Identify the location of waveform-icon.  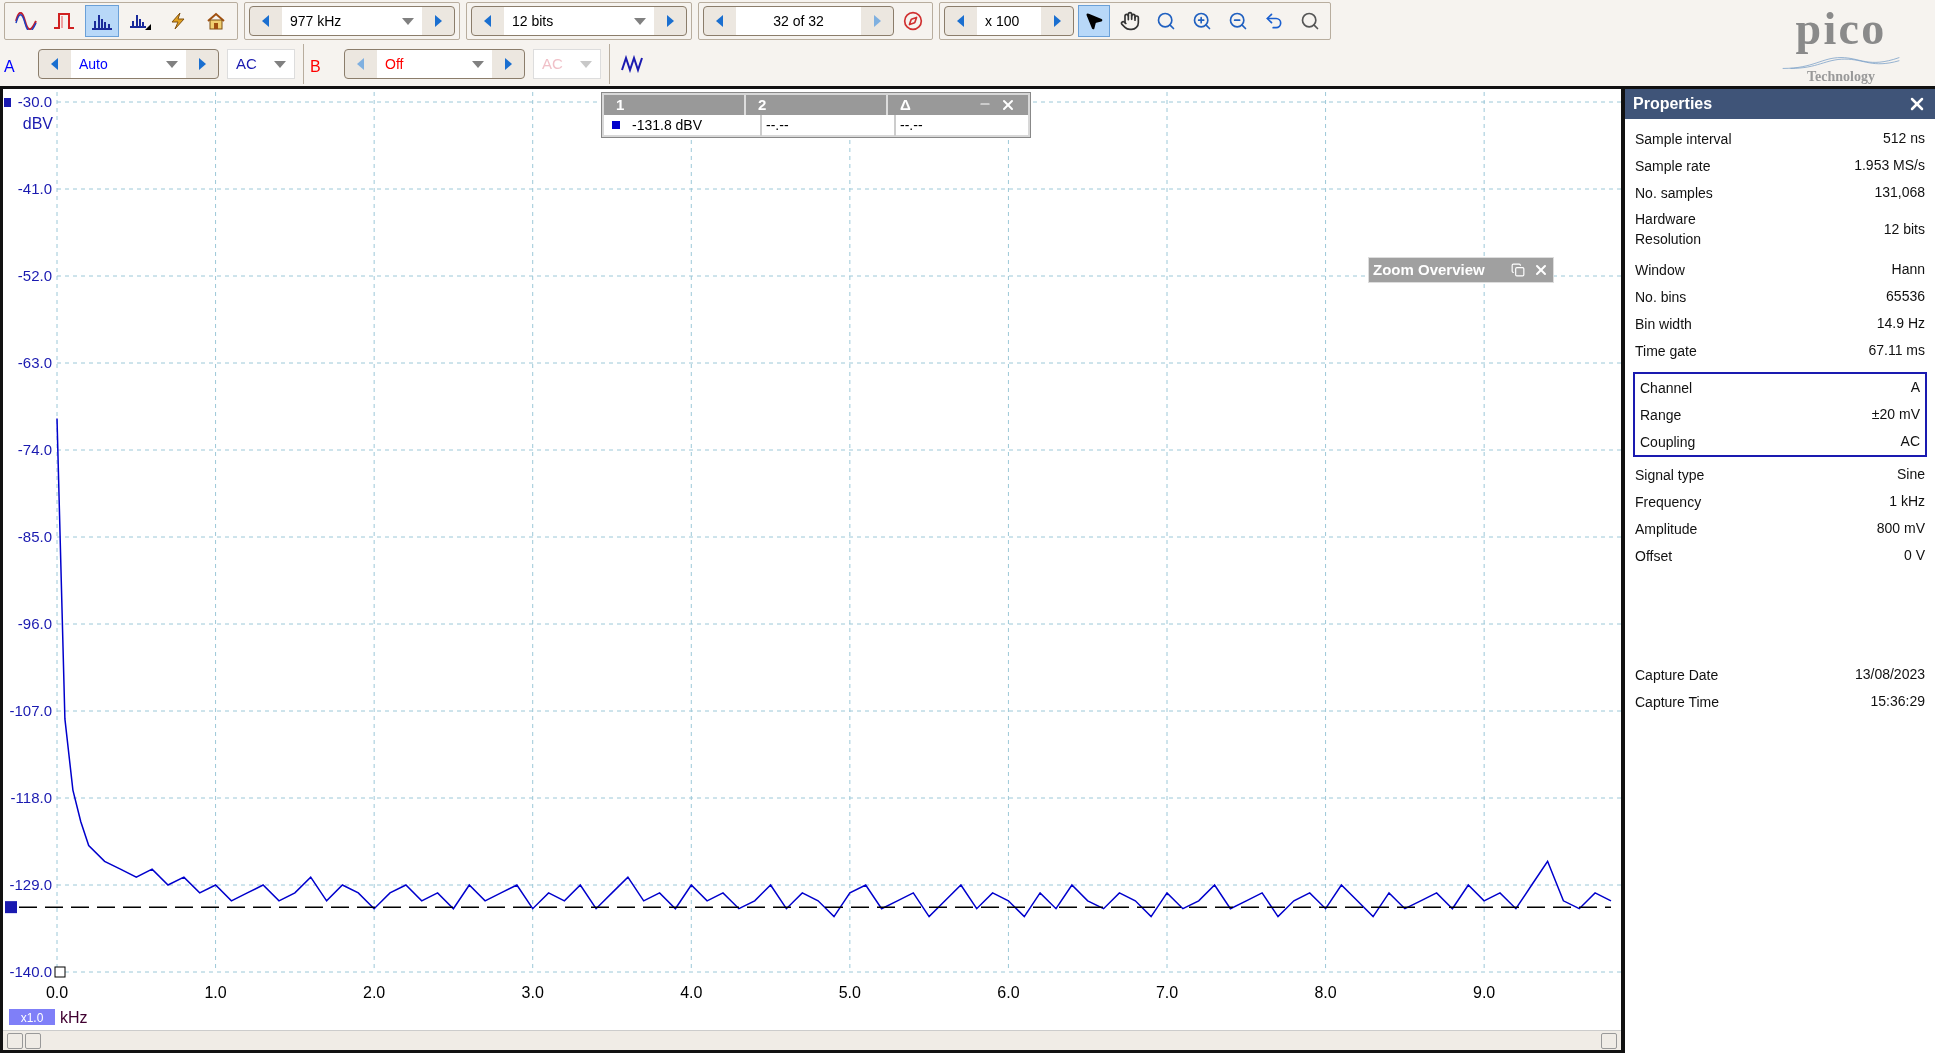
(633, 64).